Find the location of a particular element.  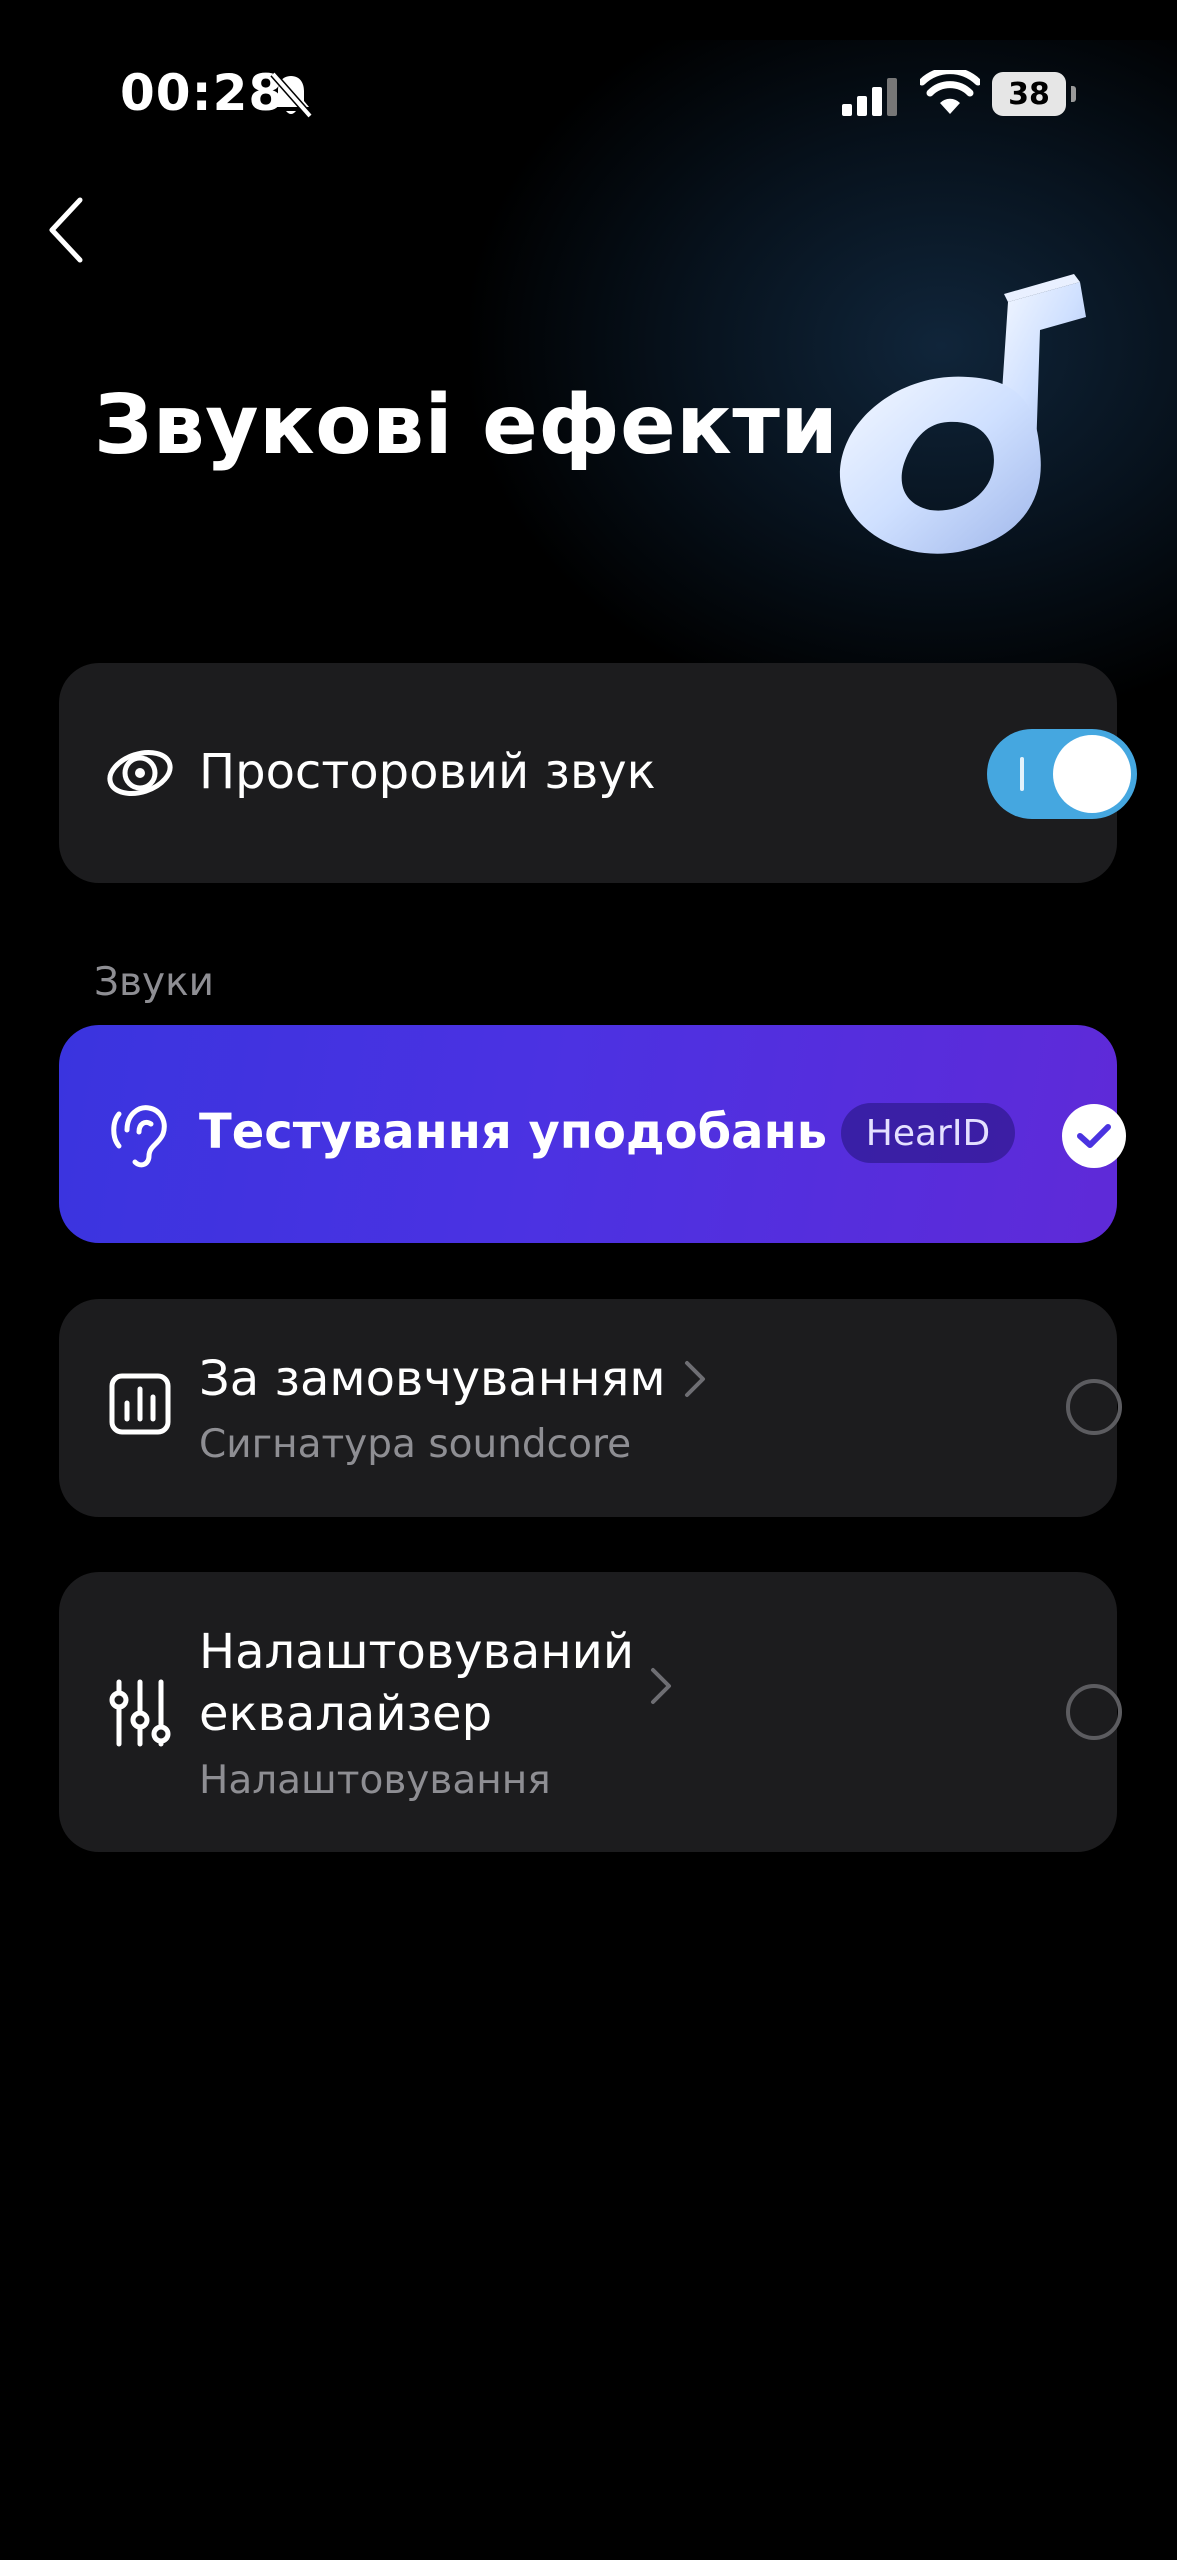

battery-level: 38 is located at coordinates (1029, 94).